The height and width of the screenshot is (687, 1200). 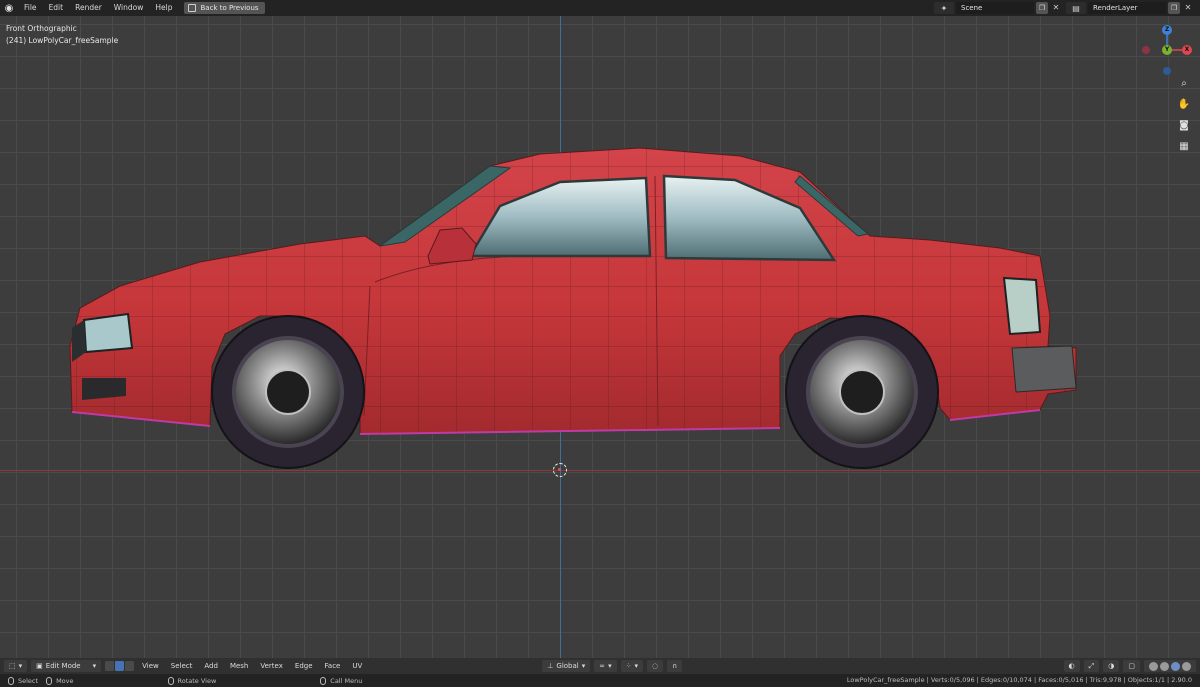 What do you see at coordinates (49, 680) in the screenshot?
I see `mouse-drag-icon` at bounding box center [49, 680].